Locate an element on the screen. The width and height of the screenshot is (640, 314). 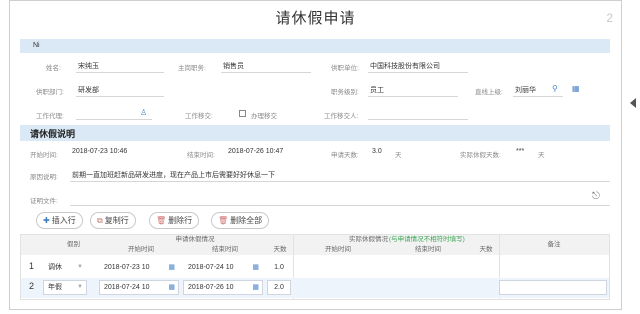
start-date-field: 2018-07-23 10 ▦ is located at coordinates (139, 267).